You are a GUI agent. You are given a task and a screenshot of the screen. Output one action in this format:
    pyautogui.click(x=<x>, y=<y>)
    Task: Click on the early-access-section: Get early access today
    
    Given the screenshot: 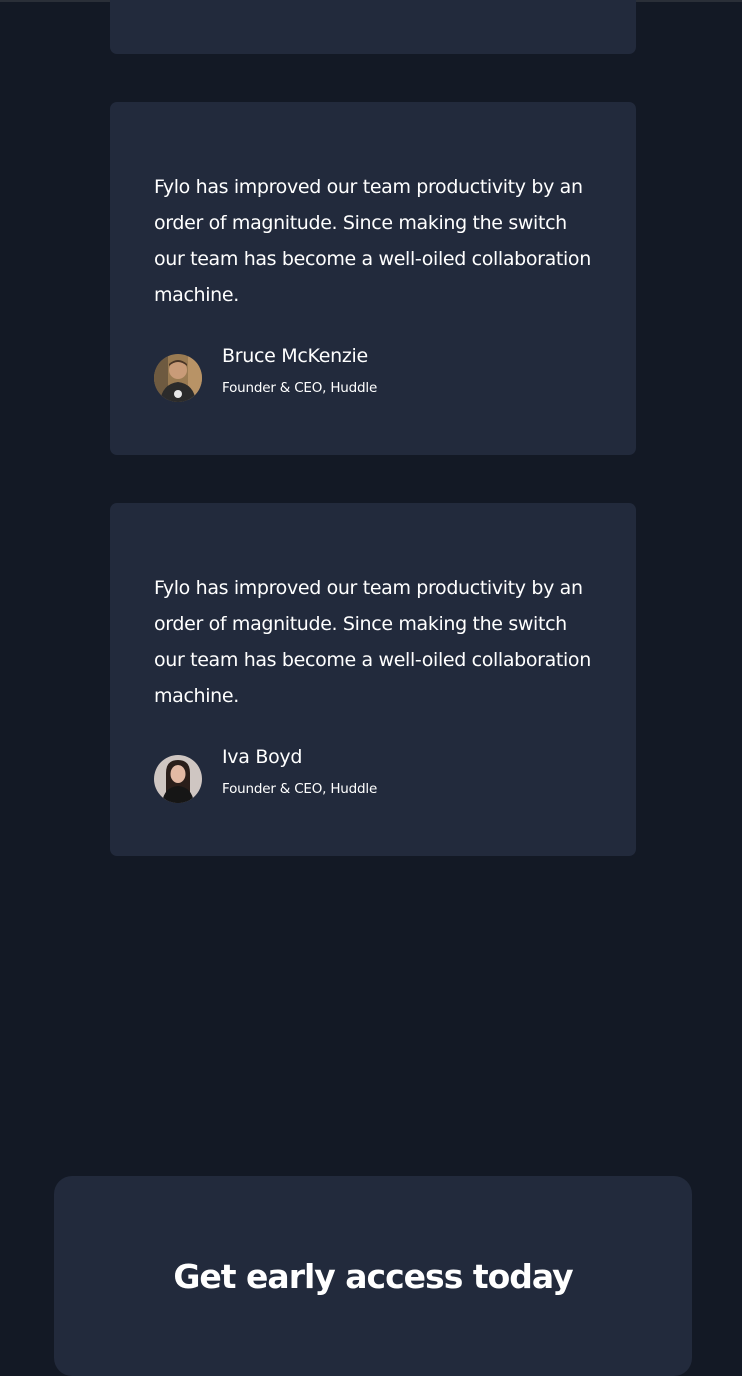 What is the action you would take?
    pyautogui.click(x=373, y=1276)
    